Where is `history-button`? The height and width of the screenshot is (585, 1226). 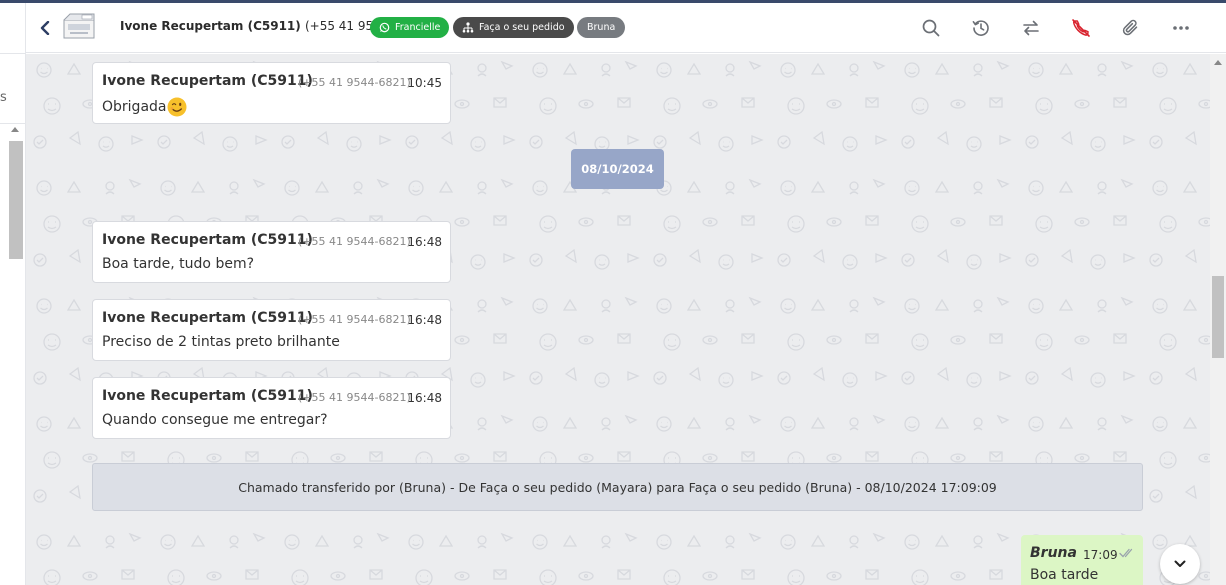 history-button is located at coordinates (981, 28).